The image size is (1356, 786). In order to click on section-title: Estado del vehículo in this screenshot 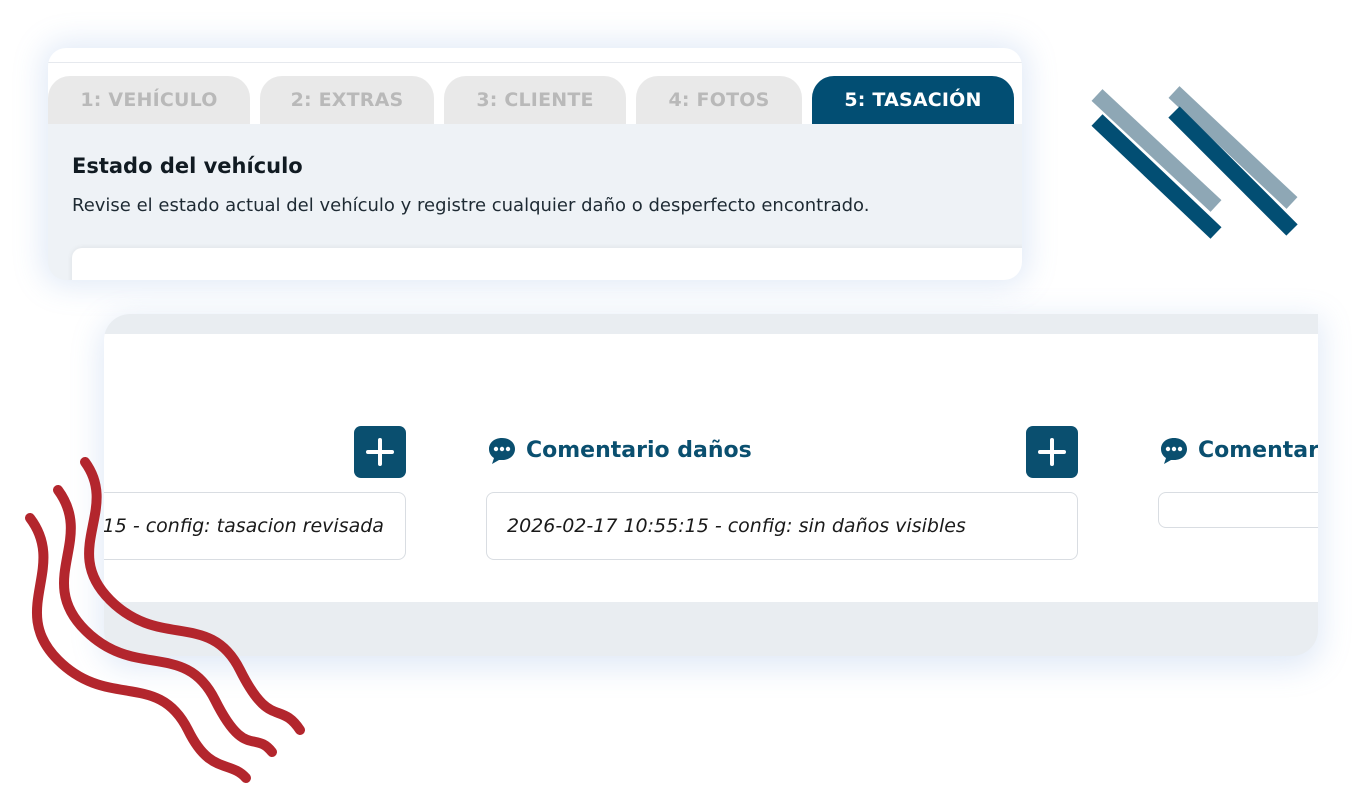, I will do `click(187, 166)`.